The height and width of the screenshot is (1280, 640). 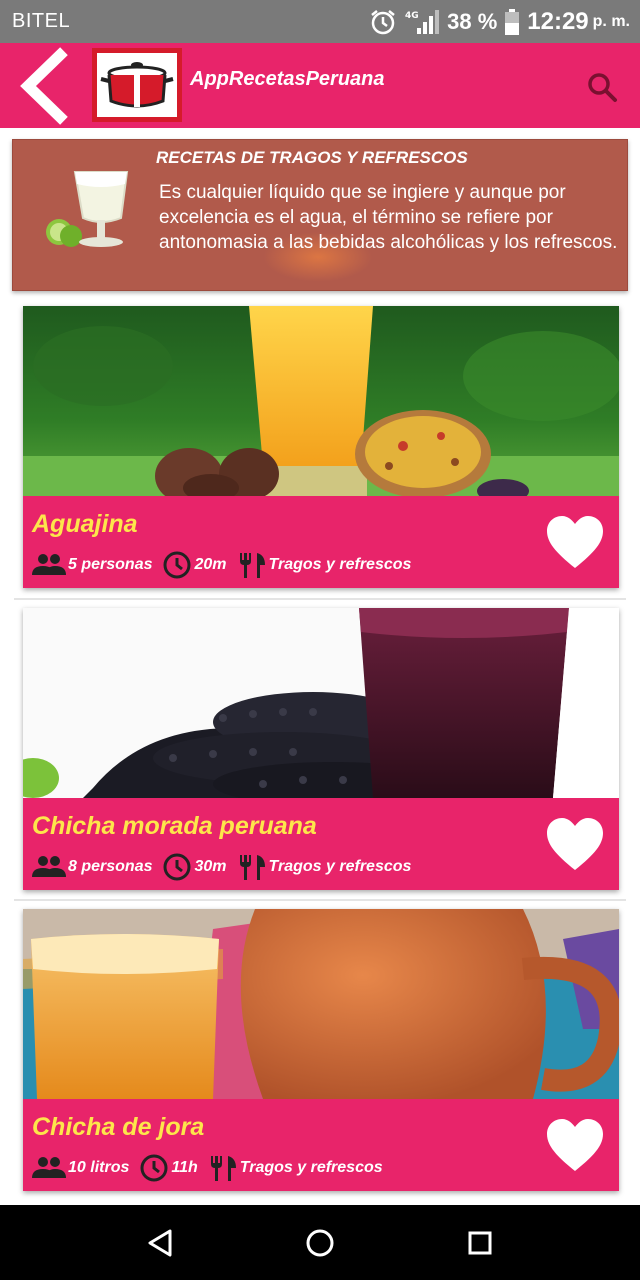 I want to click on signal-icon: 4G, so click(x=422, y=22).